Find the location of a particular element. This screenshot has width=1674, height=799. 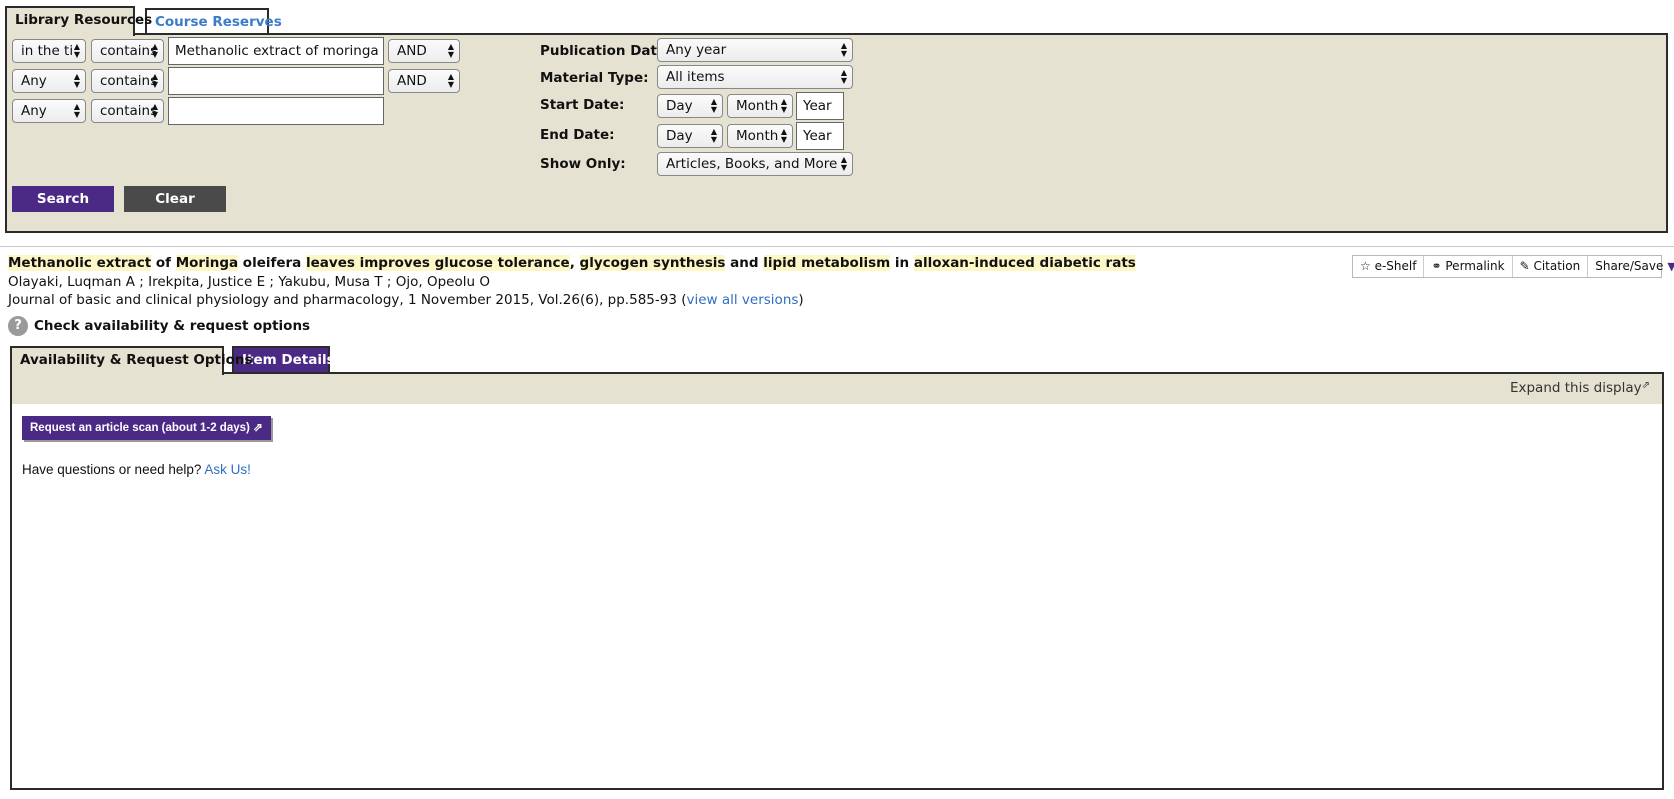

search-operator-select-1: contains ▲ ▼ is located at coordinates (127, 51).